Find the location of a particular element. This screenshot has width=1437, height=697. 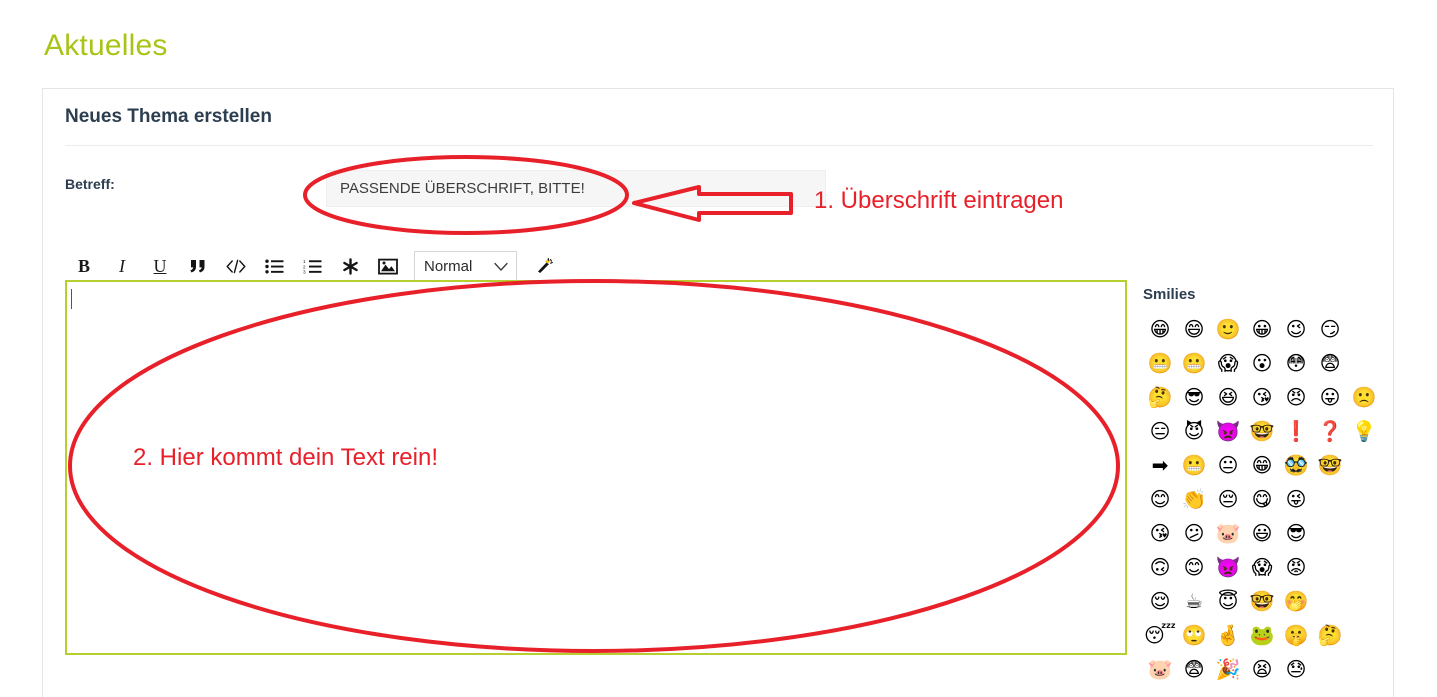

smilie-button: 🙂 is located at coordinates (1228, 329).